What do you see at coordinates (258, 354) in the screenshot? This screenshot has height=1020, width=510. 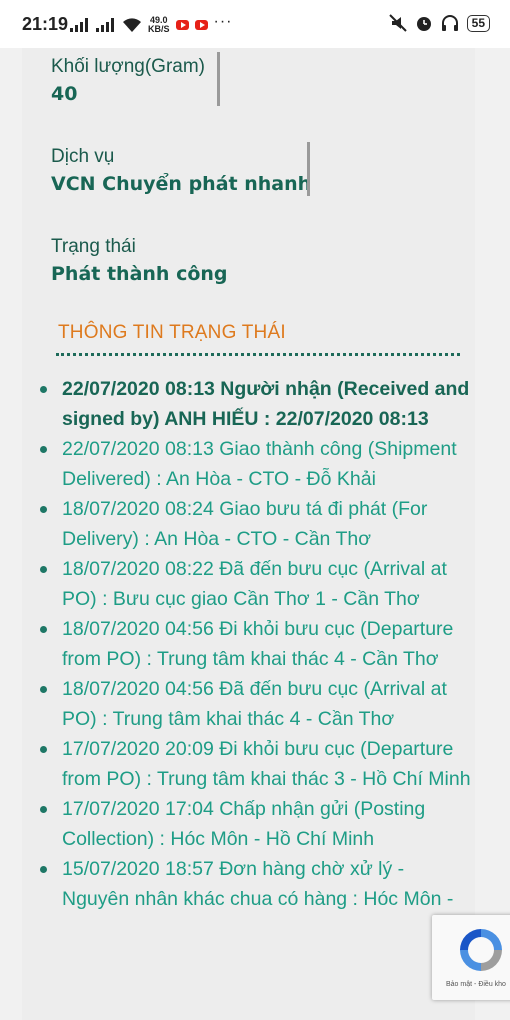 I see `section-divider` at bounding box center [258, 354].